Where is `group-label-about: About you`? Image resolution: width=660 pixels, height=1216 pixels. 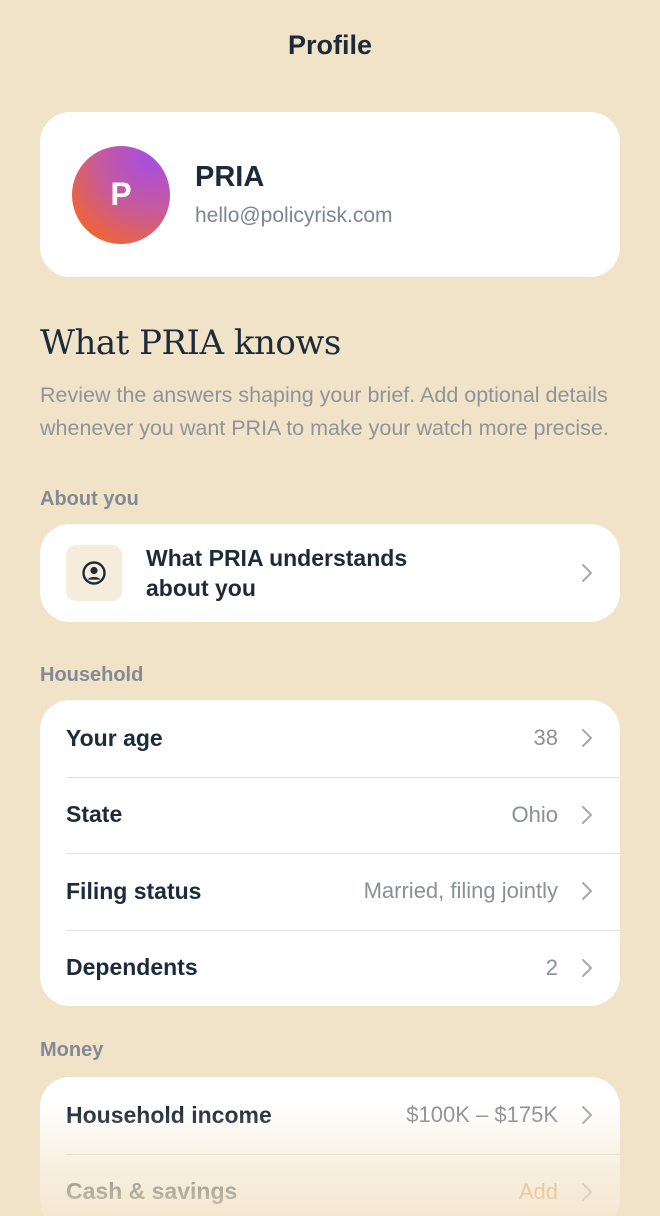
group-label-about: About you is located at coordinates (89, 499).